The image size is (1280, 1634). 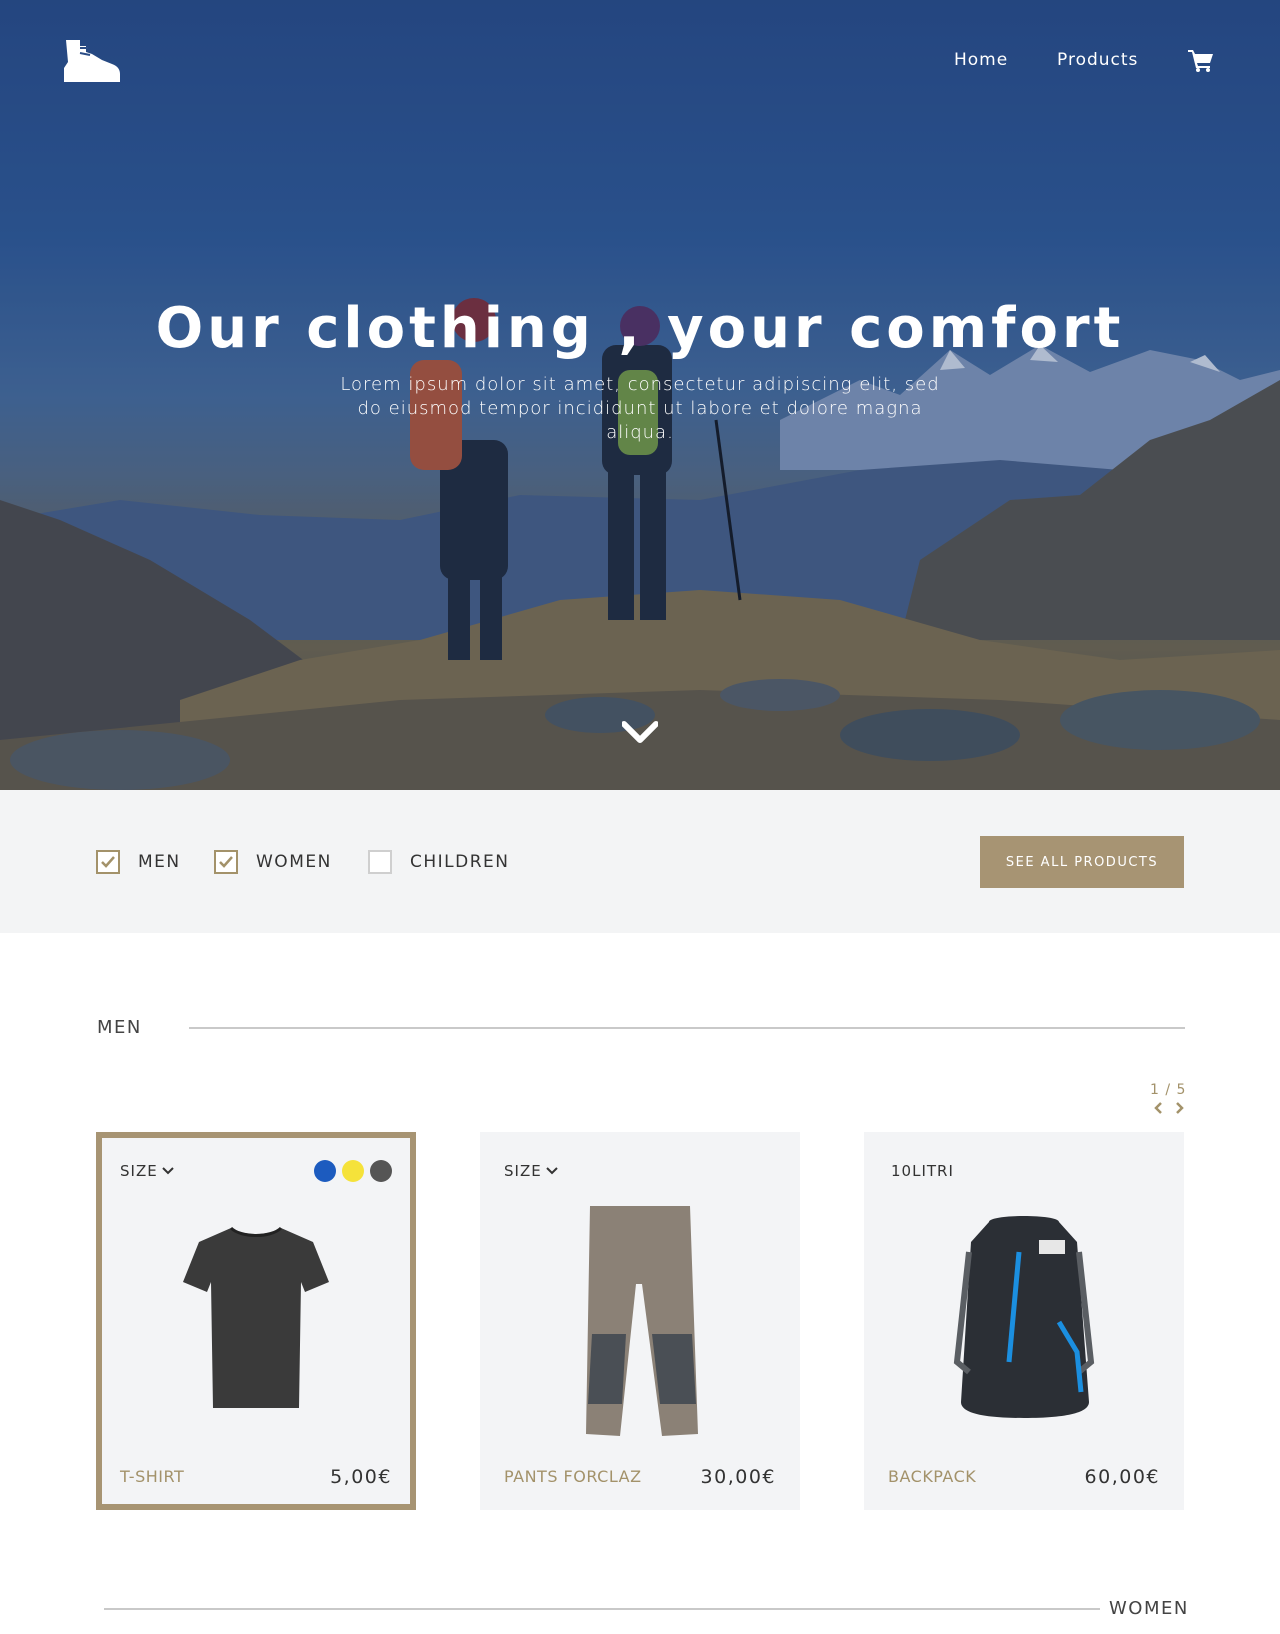 What do you see at coordinates (640, 861) in the screenshot?
I see `category-filter-bar: MEN WOMEN CHILDREN SEE ALL PRODUCTS` at bounding box center [640, 861].